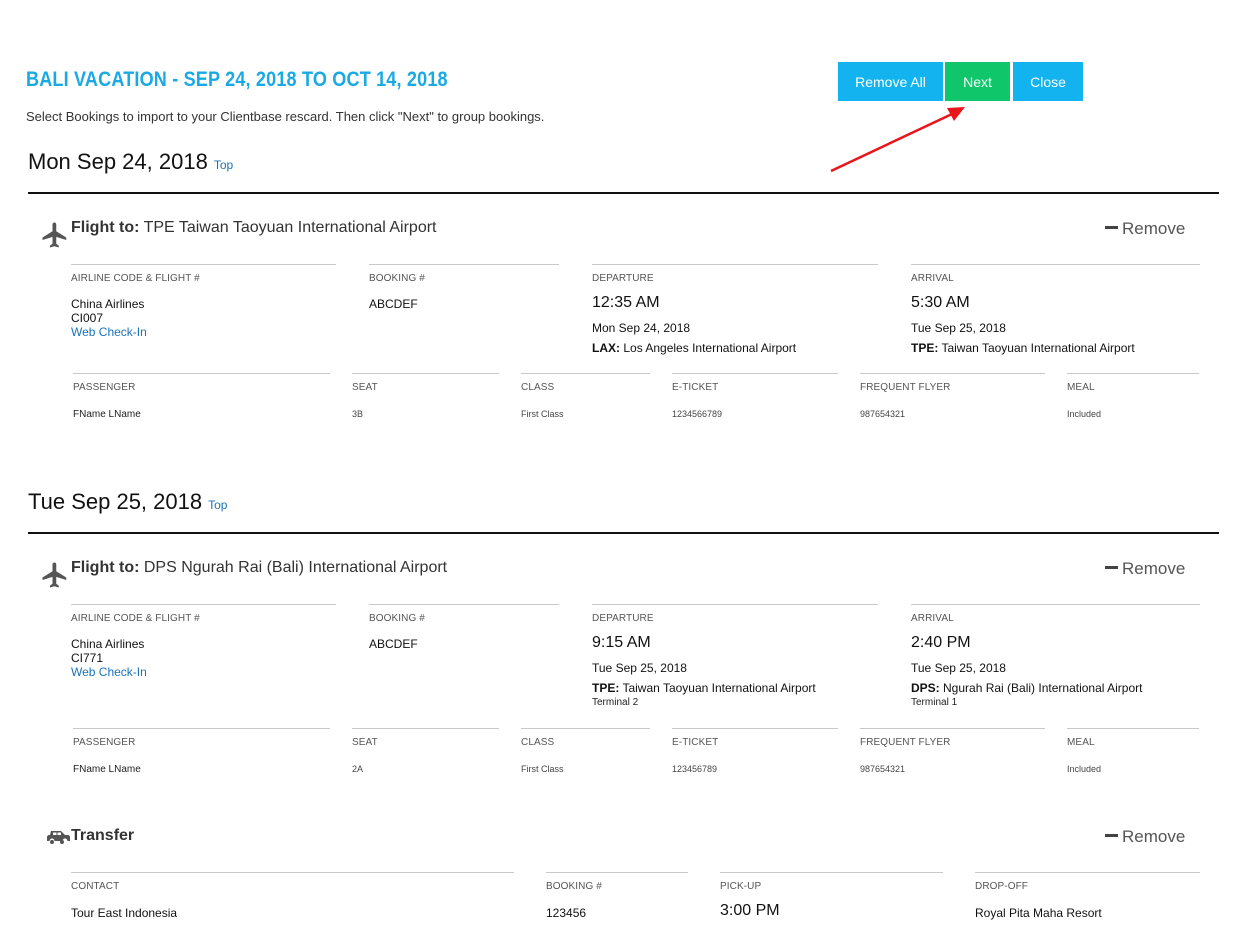  Describe the element at coordinates (694, 348) in the screenshot. I see `departure-airport: LAX: Los Angeles International Airport` at that location.